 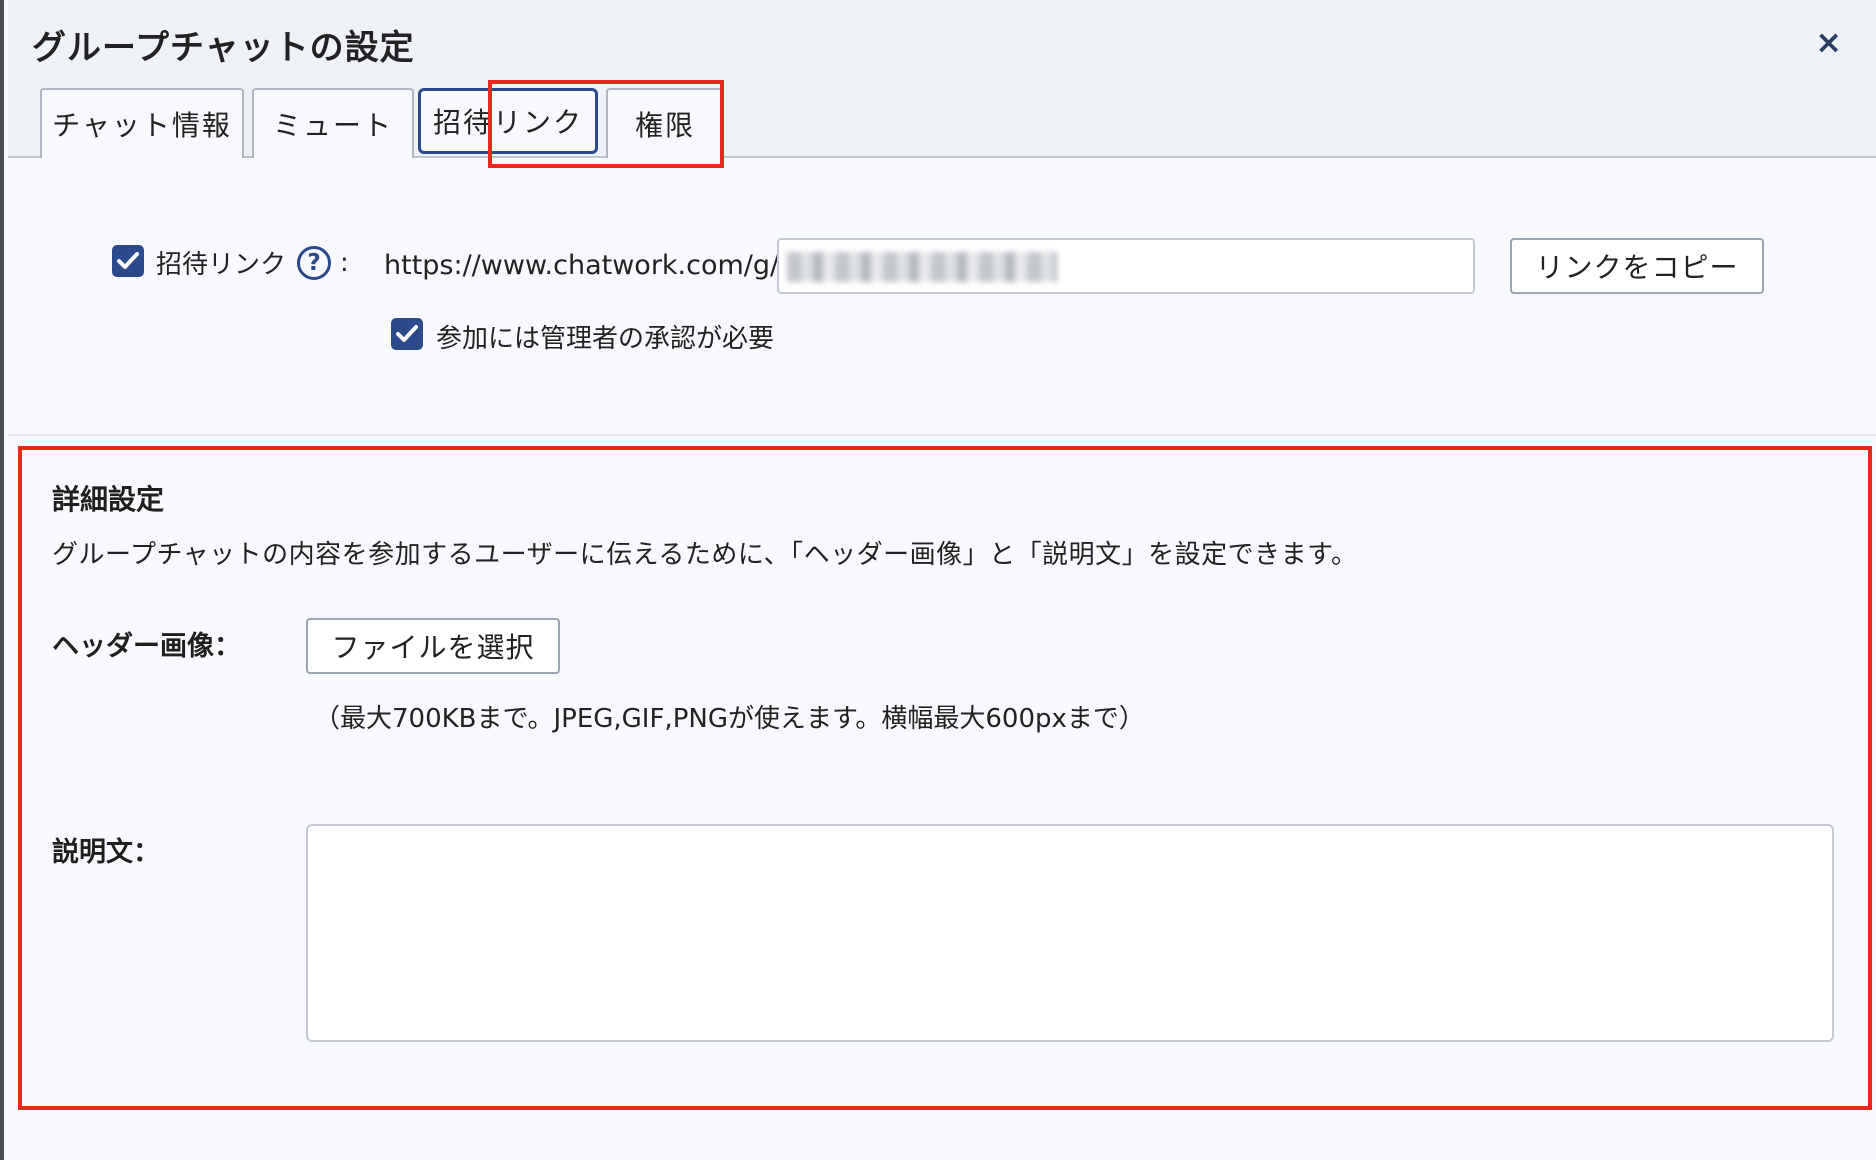 What do you see at coordinates (942, 79) in the screenshot?
I see `dialog-header: グループチャットの設定 × チャット情報 ミュート 招待リンク 権限` at bounding box center [942, 79].